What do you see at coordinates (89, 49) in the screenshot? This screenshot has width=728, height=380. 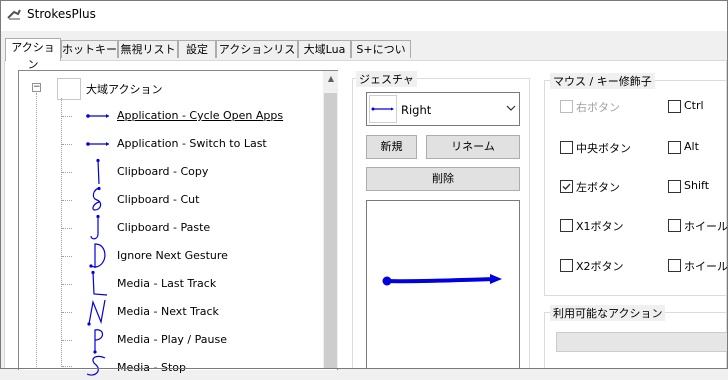 I see `tab-hotkeys: ホットキー` at bounding box center [89, 49].